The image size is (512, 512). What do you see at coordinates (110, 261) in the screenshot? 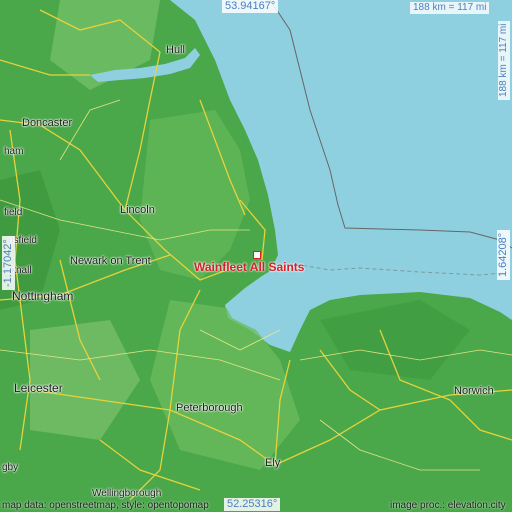
I see `place-newark: Newark on Trent` at bounding box center [110, 261].